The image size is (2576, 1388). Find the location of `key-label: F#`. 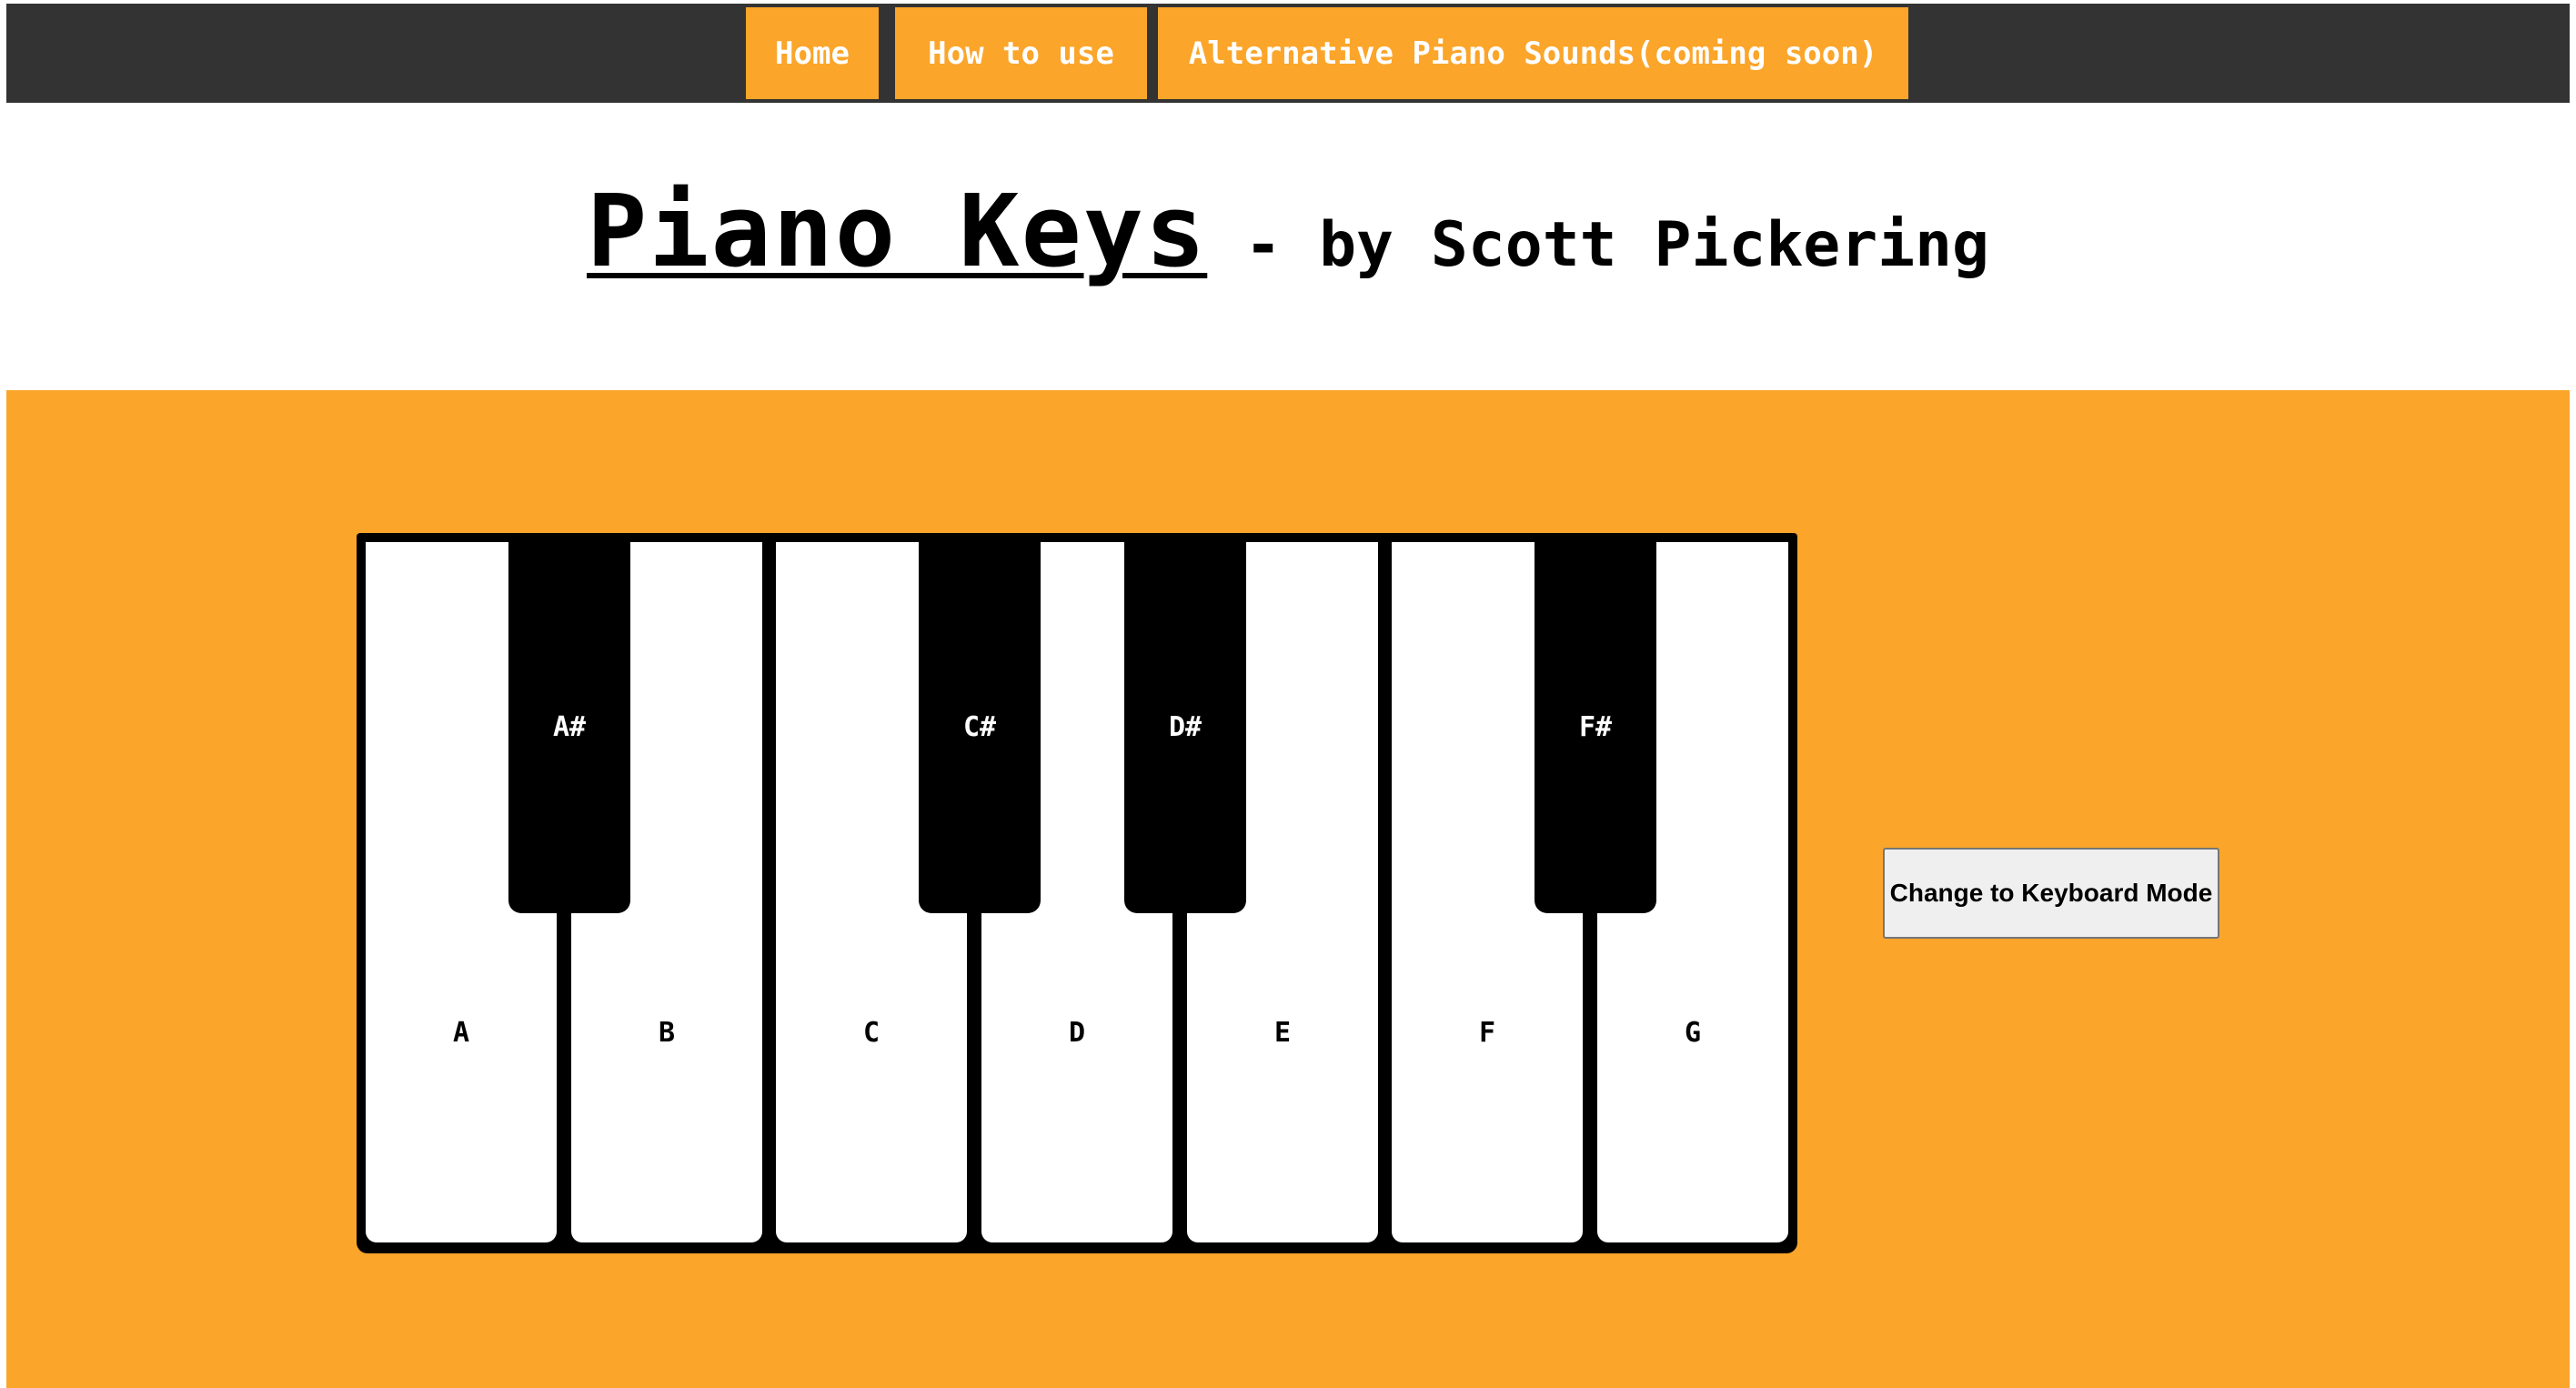

key-label: F# is located at coordinates (1595, 727).